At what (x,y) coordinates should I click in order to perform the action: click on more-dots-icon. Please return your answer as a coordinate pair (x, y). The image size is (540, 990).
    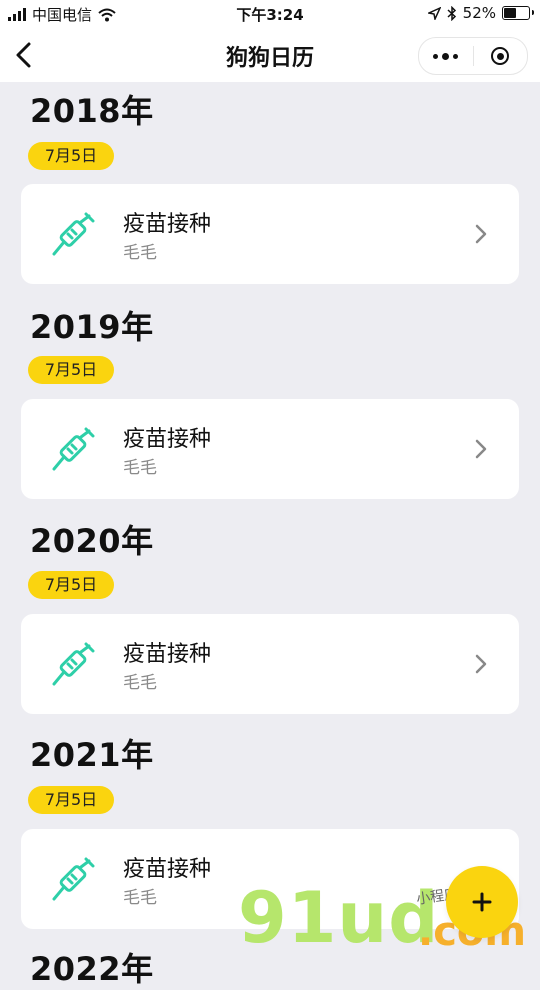
    Looking at the image, I should click on (446, 56).